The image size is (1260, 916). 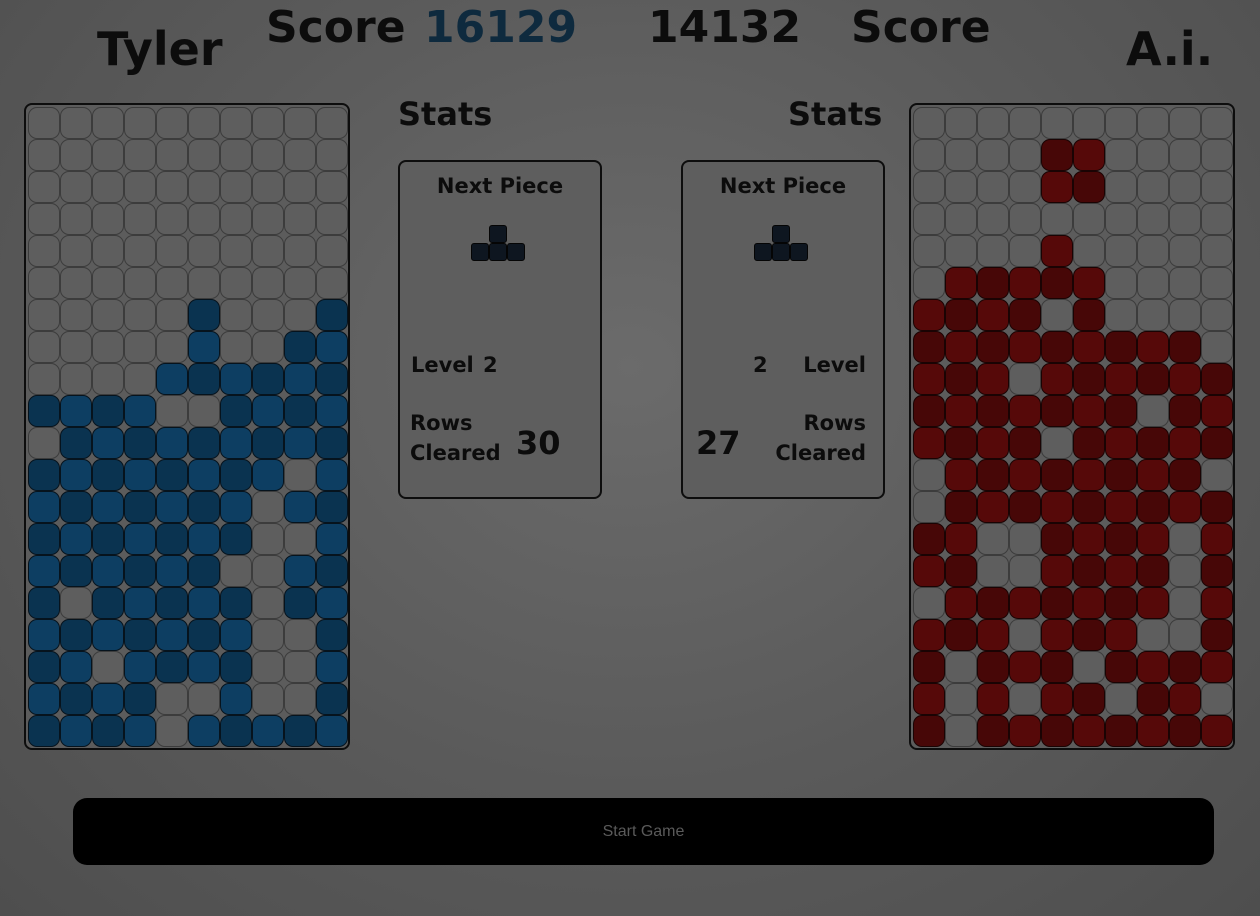 What do you see at coordinates (921, 27) in the screenshot?
I see `score-label-right: Score` at bounding box center [921, 27].